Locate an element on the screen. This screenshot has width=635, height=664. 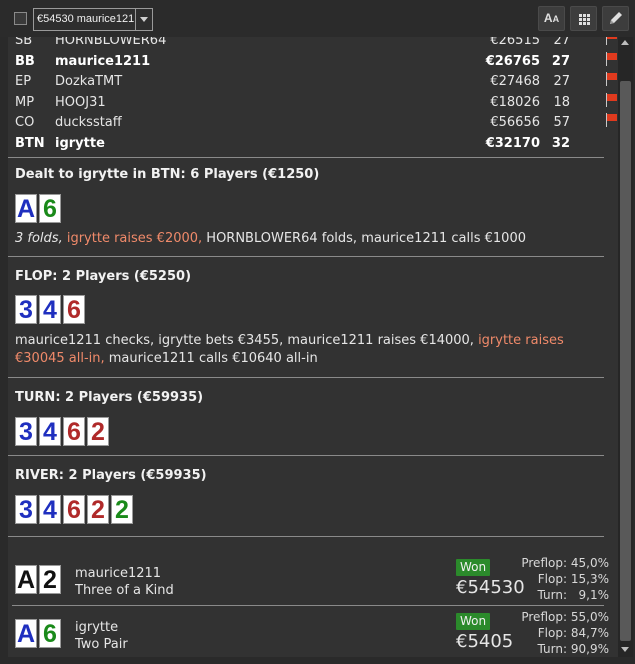
action-segment: 3 folds, is located at coordinates (41, 238).